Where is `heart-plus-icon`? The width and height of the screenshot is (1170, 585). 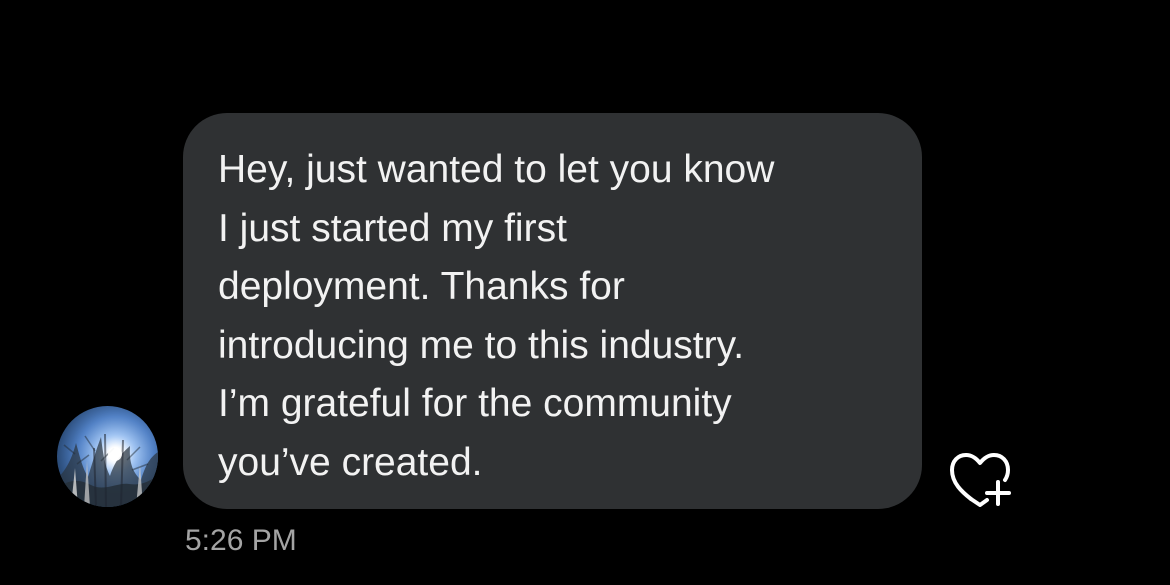
heart-plus-icon is located at coordinates (980, 480).